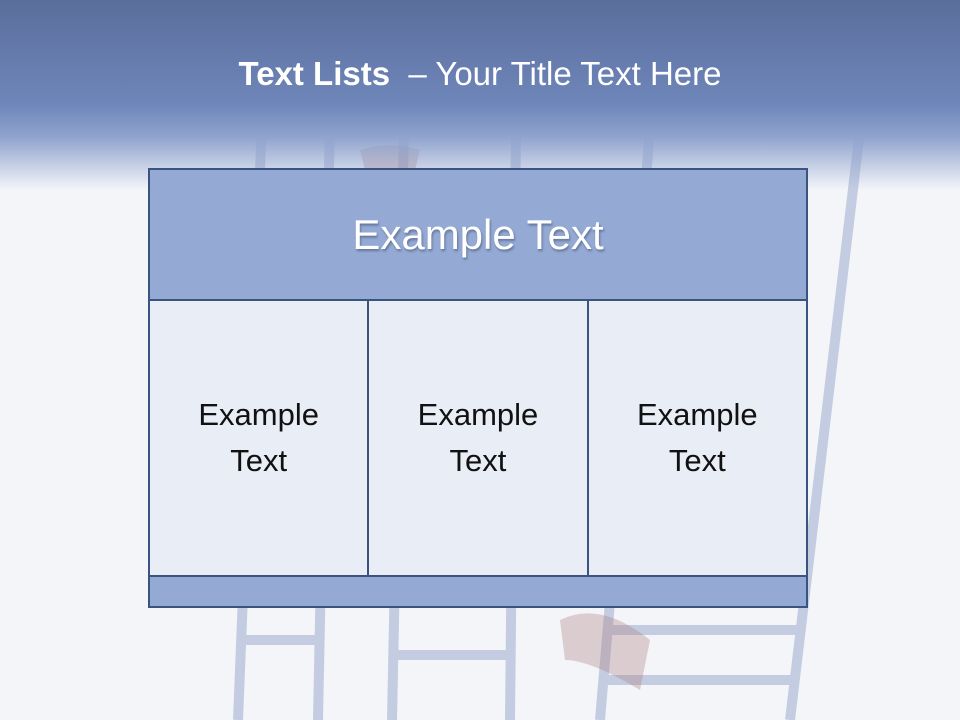  I want to click on table-cell-2: Example Text, so click(477, 438).